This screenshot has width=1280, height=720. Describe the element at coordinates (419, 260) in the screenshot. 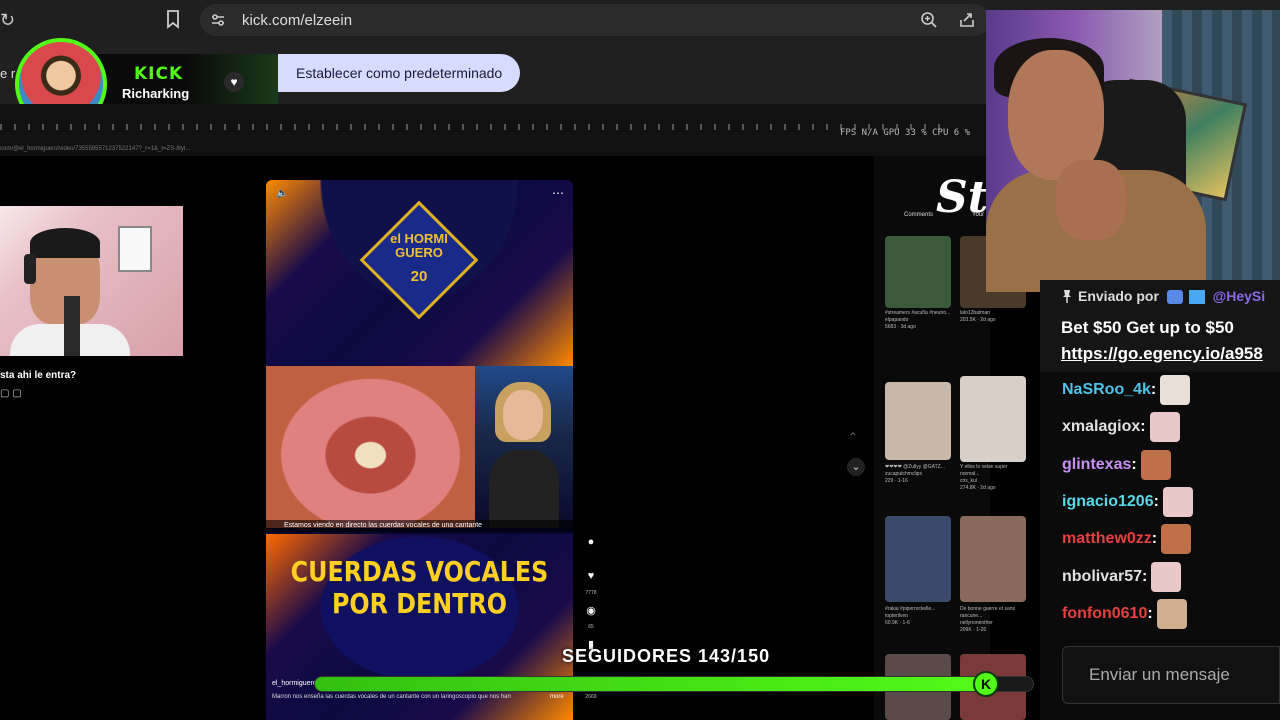

I see `hormiguero-logo` at that location.